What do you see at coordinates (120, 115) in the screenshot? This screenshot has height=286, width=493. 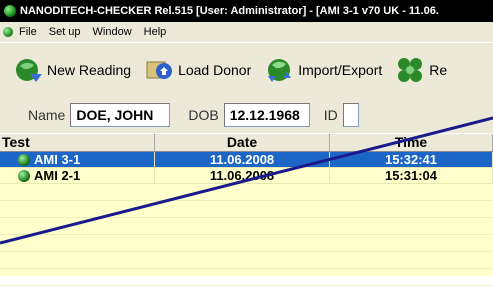 I see `name-field: DOE, JOHN` at bounding box center [120, 115].